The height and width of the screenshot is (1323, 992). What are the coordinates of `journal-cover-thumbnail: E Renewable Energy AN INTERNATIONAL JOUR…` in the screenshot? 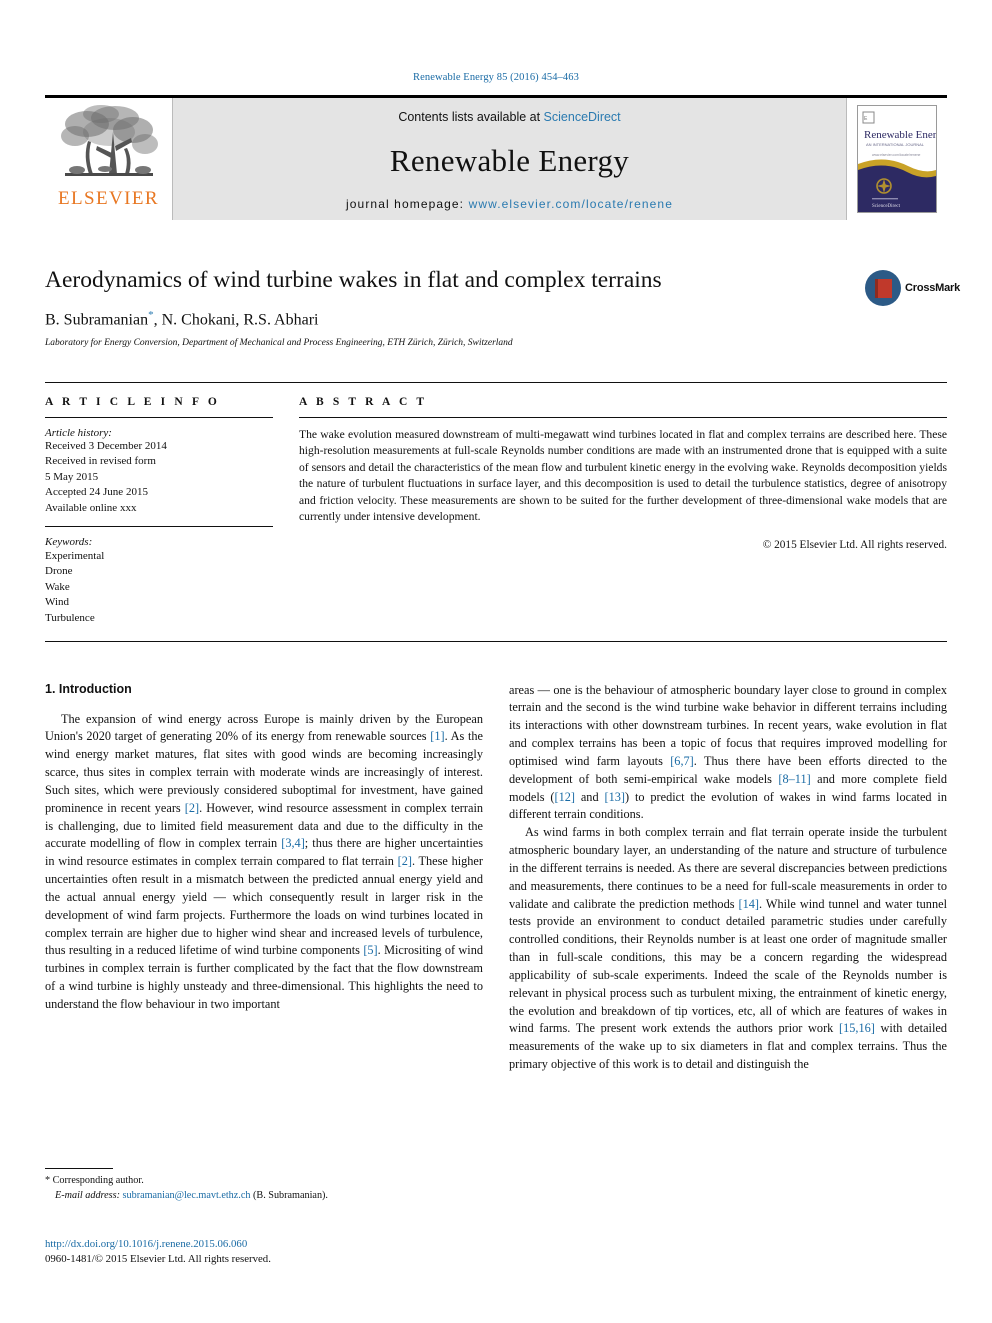 It's located at (896, 159).